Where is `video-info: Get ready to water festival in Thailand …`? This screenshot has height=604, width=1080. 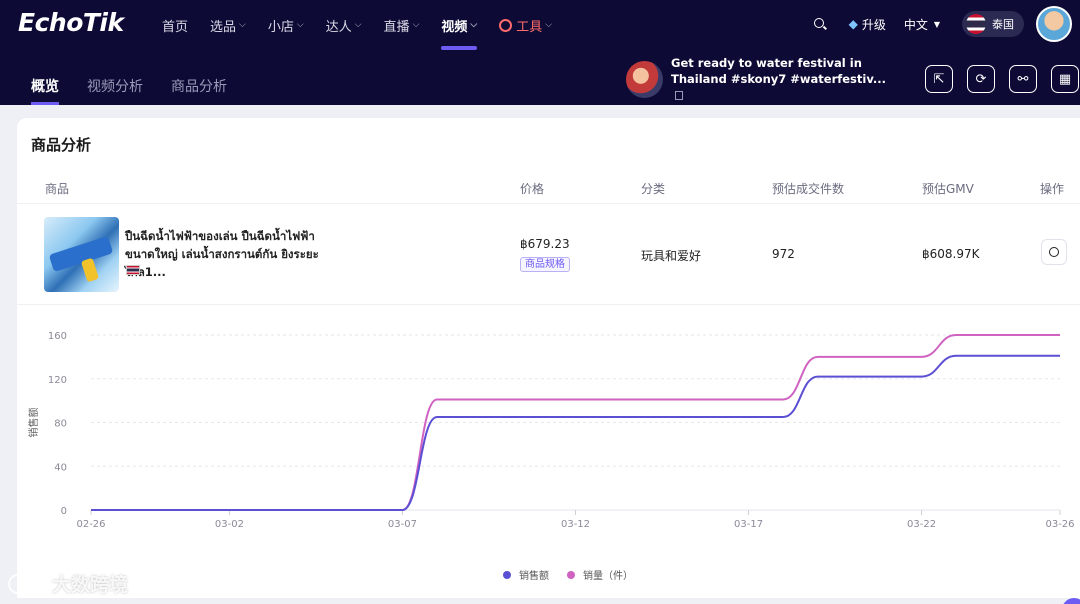
video-info: Get ready to water festival in Thailand … is located at coordinates (761, 78).